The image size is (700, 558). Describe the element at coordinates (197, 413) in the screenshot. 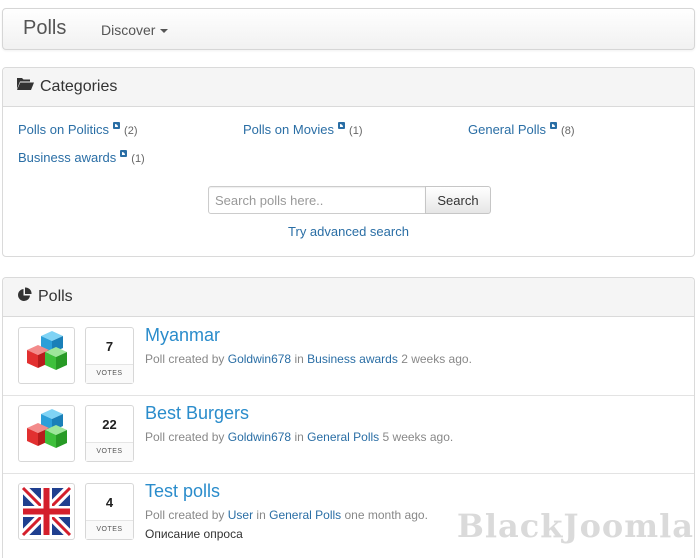

I see `poll-title-link: Best Burgers` at that location.